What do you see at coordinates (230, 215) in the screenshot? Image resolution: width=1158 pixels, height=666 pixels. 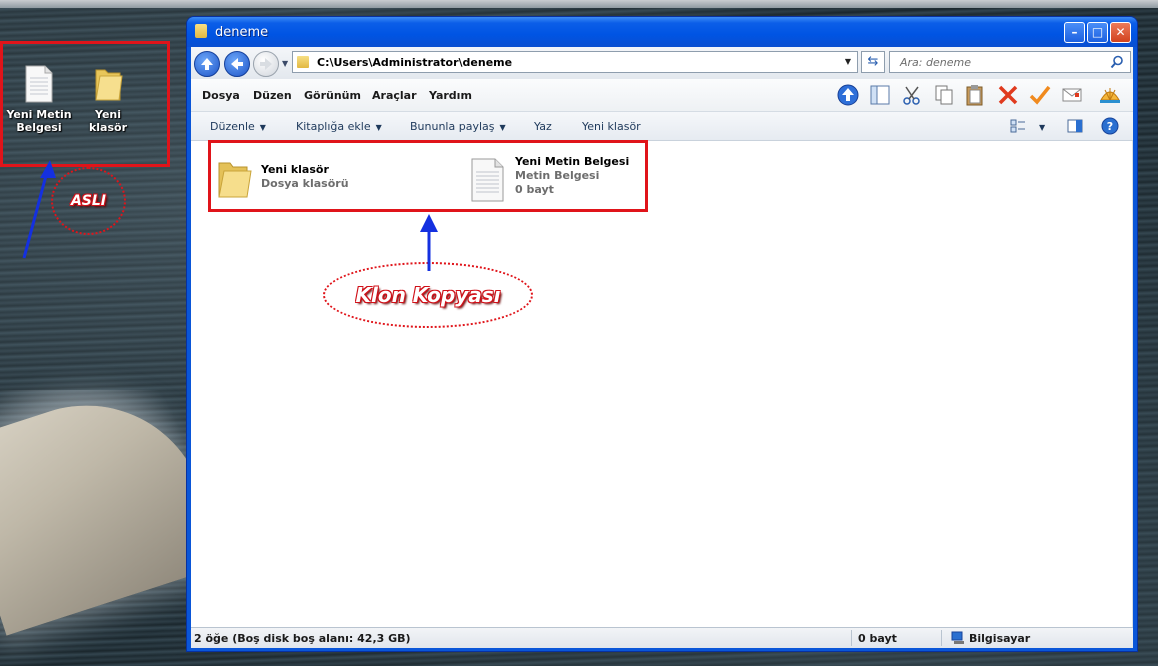 I see `annotation-arrows` at bounding box center [230, 215].